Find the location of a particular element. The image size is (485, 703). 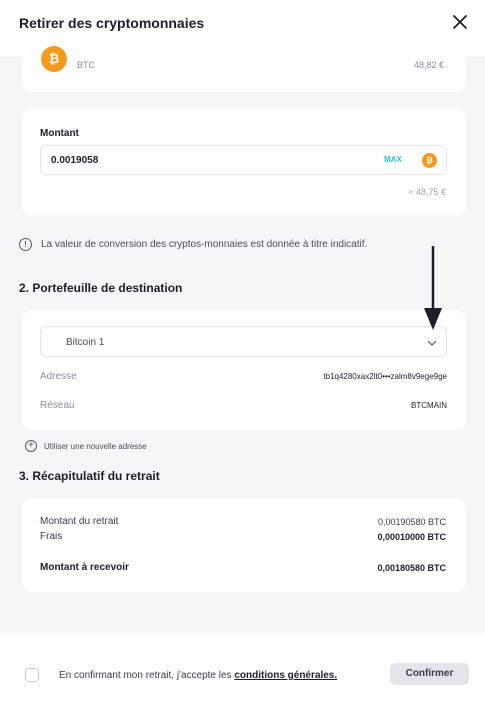

amount-value: 0.0019058 is located at coordinates (74, 160).